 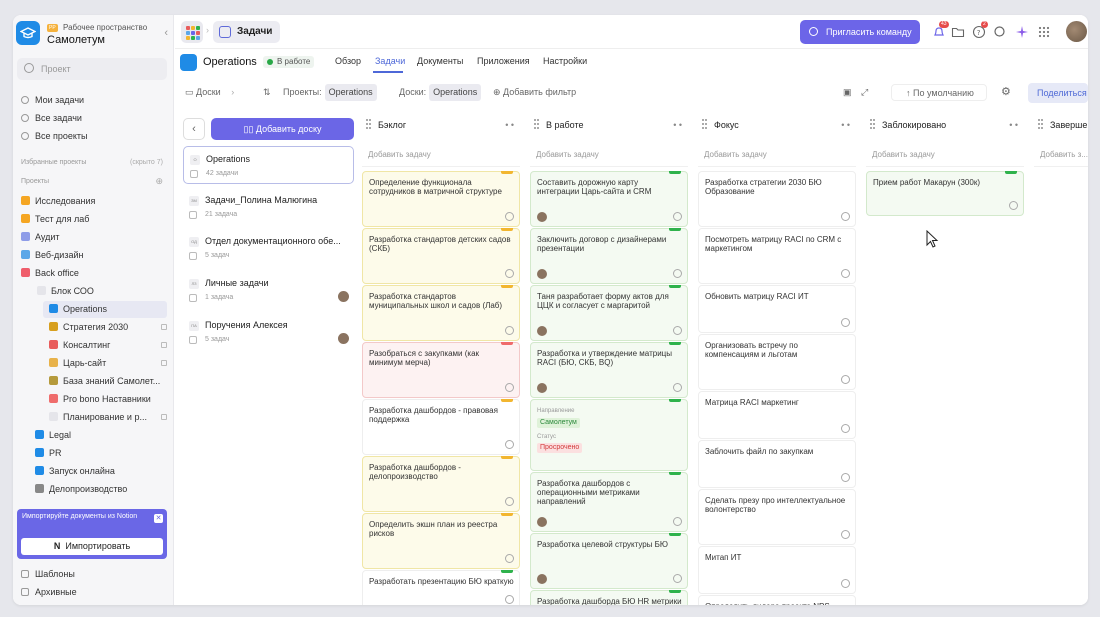 I want to click on collapse-sidebar-icon: ‹, so click(x=166, y=33).